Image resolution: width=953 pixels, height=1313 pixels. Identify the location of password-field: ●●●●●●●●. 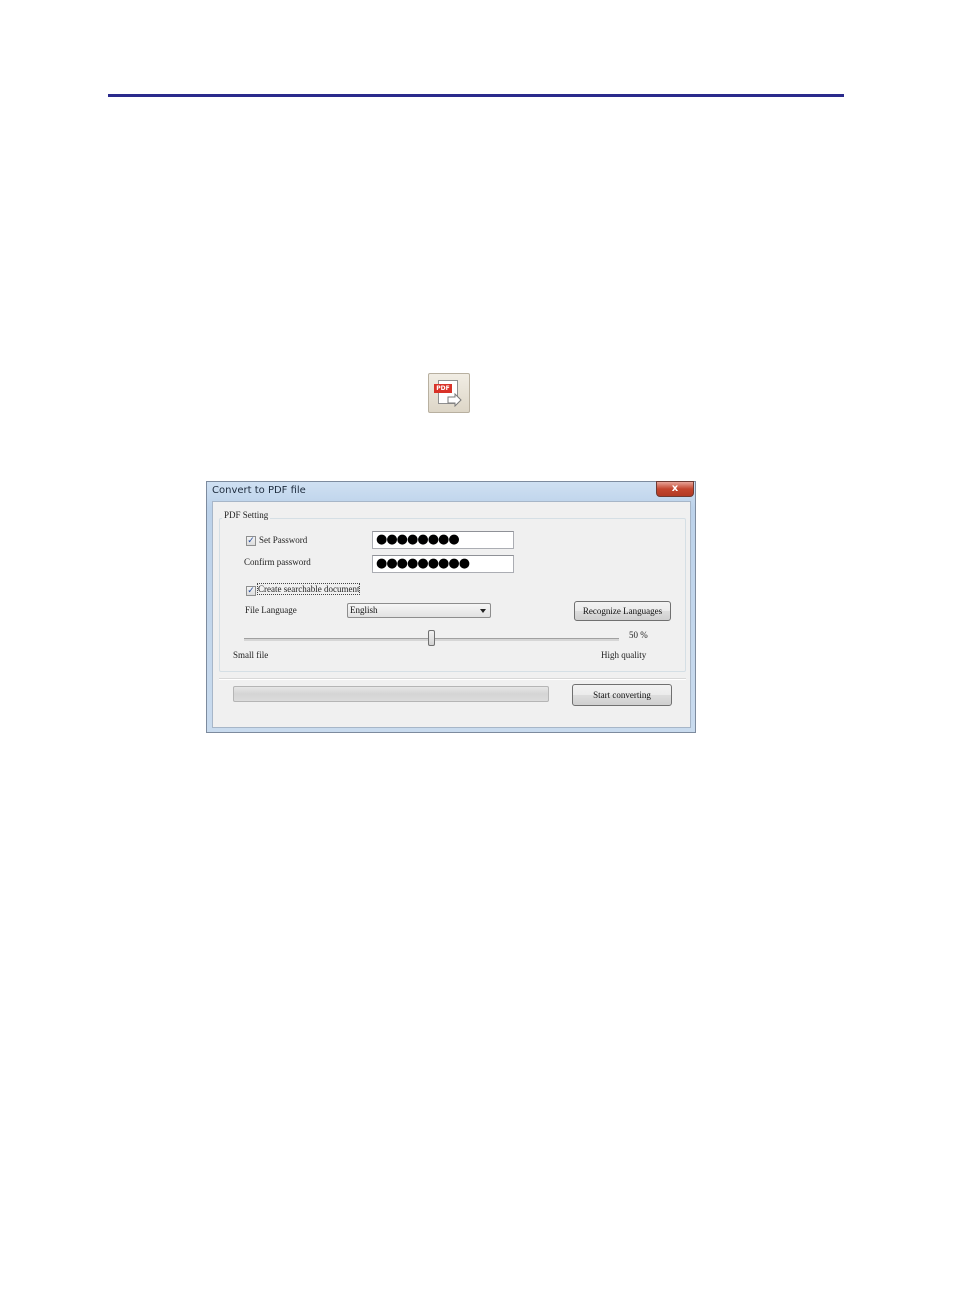
(443, 540).